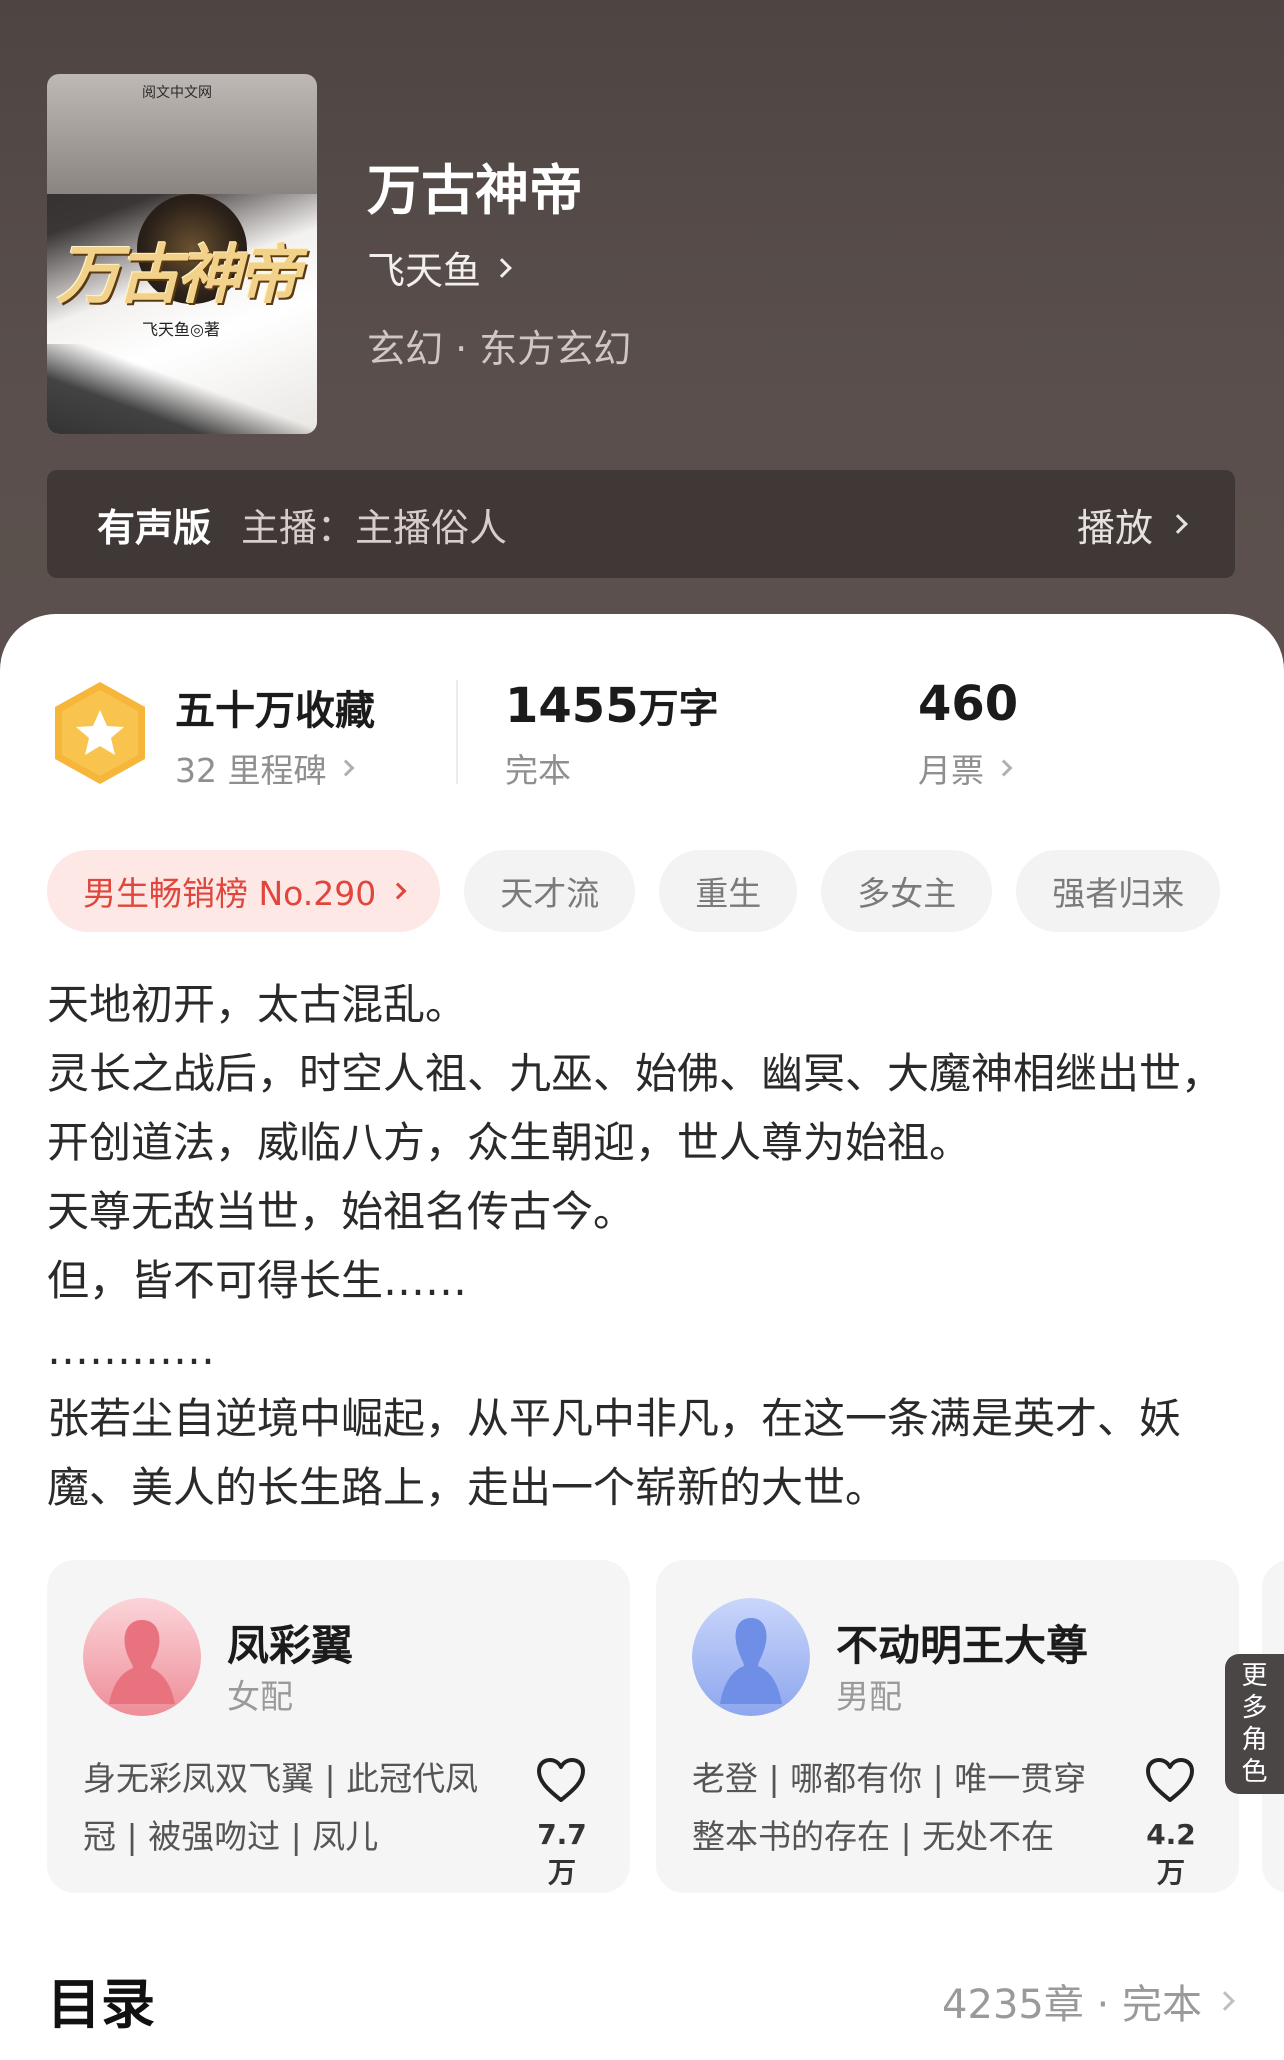  Describe the element at coordinates (678, 709) in the screenshot. I see `word-count-unit: 万字` at that location.